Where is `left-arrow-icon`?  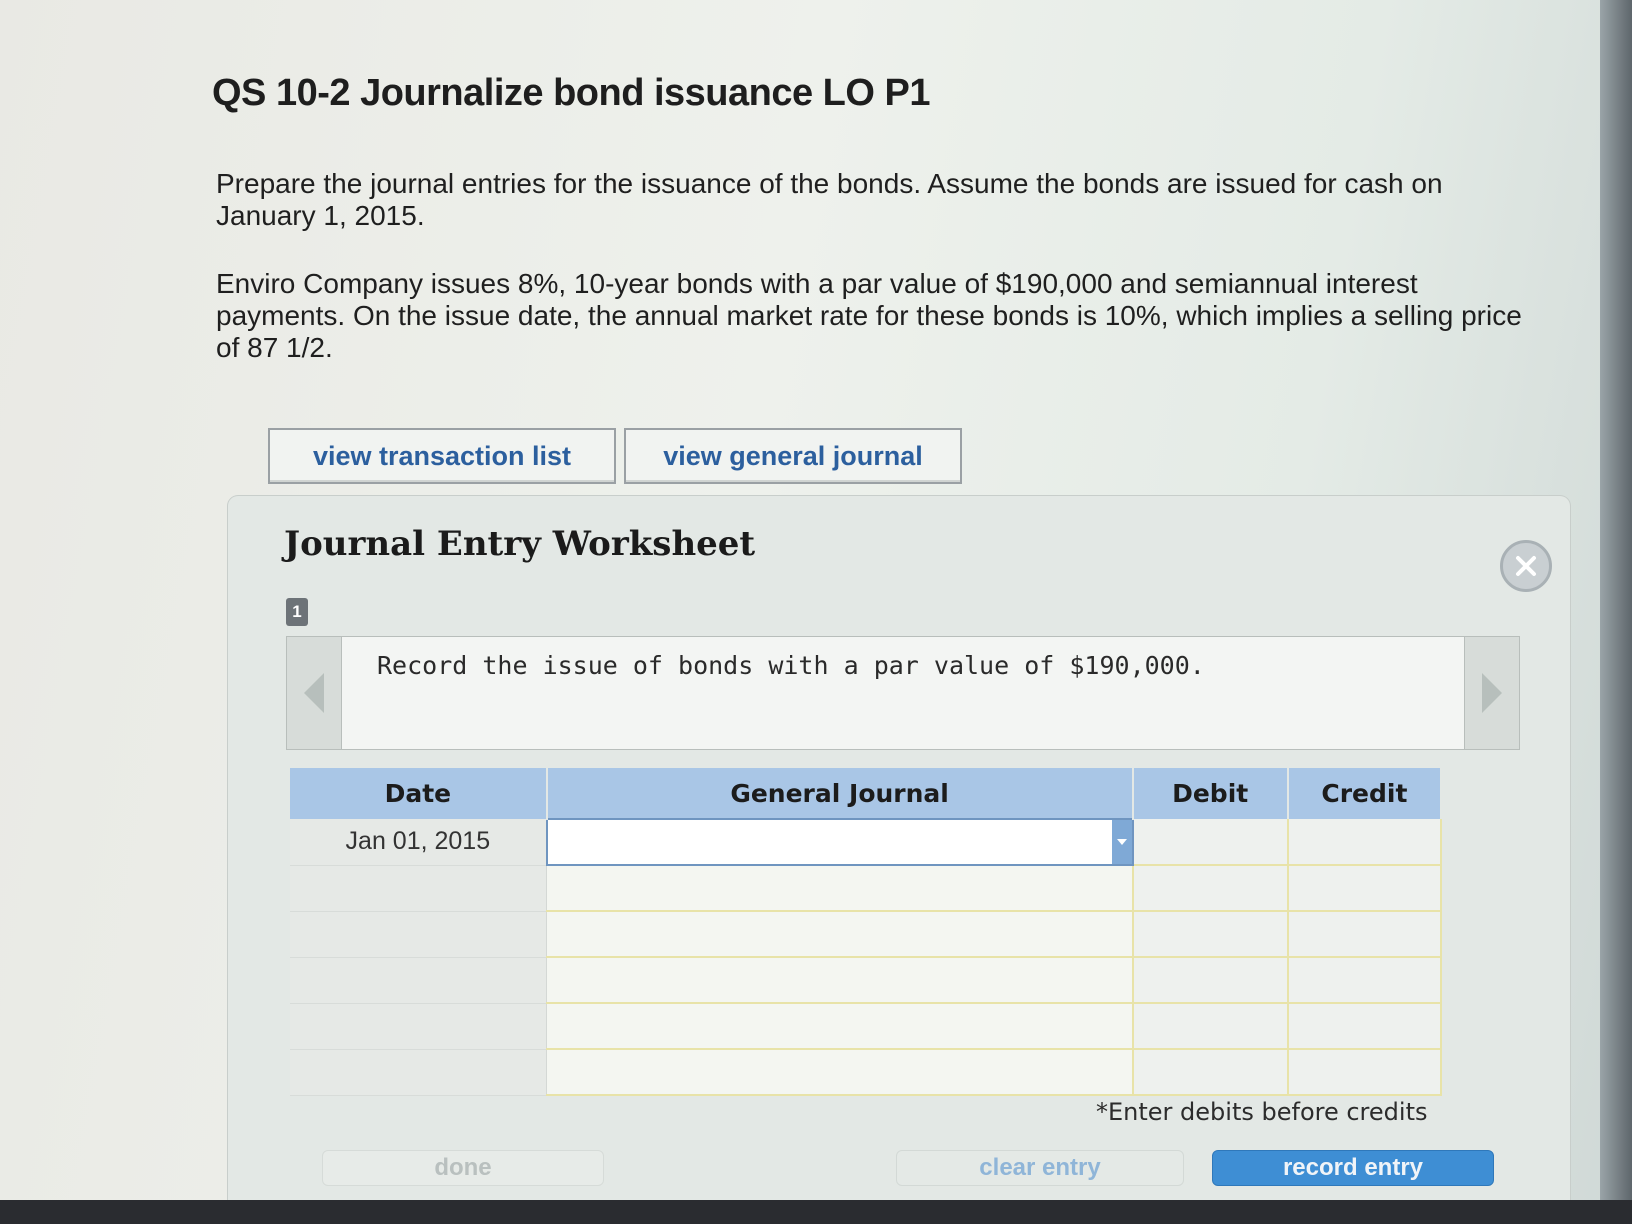 left-arrow-icon is located at coordinates (314, 693).